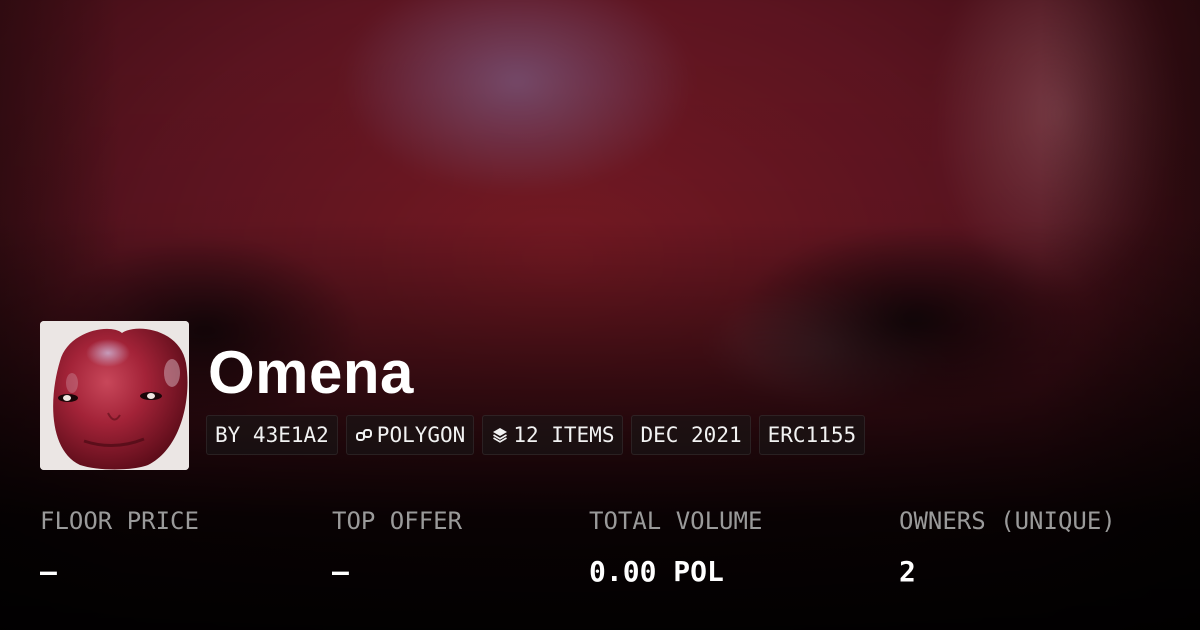 This screenshot has width=1200, height=630. I want to click on creator-tag: BY 43E1A2, so click(272, 435).